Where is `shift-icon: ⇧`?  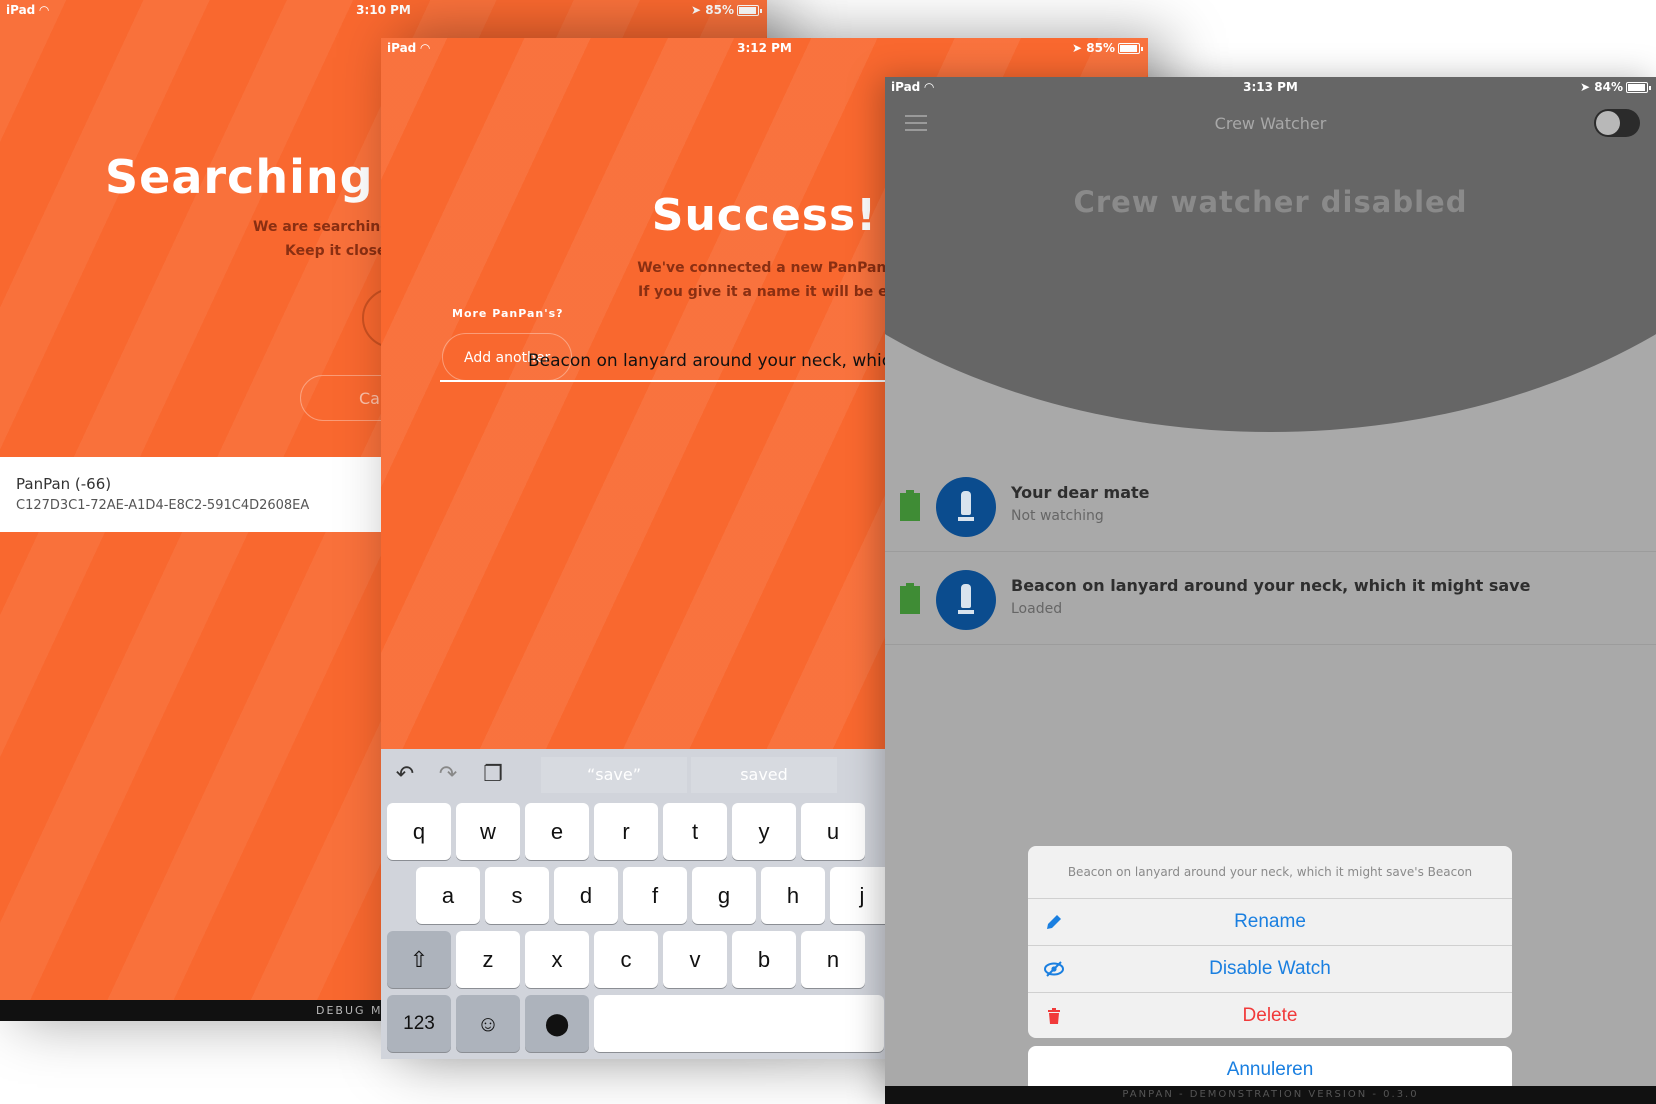
shift-icon: ⇧ is located at coordinates (419, 959).